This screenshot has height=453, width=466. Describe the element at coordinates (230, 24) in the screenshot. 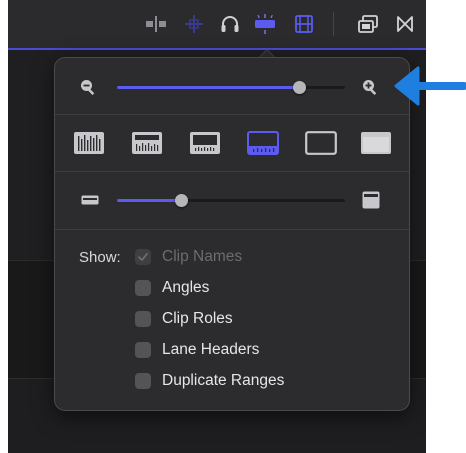

I see `audio-skimming-icon` at that location.